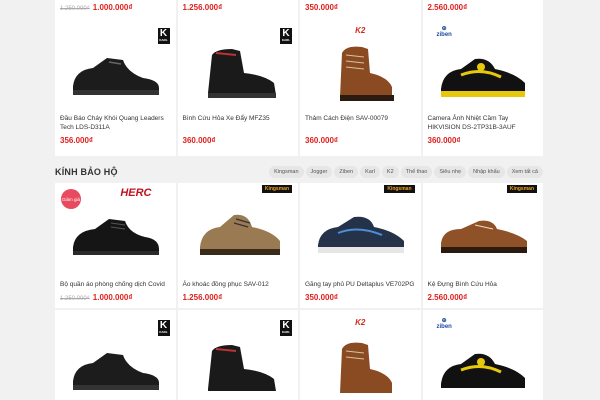 This screenshot has height=400, width=600. Describe the element at coordinates (286, 171) in the screenshot. I see `filter-chip-kingsman: Kingsman` at that location.